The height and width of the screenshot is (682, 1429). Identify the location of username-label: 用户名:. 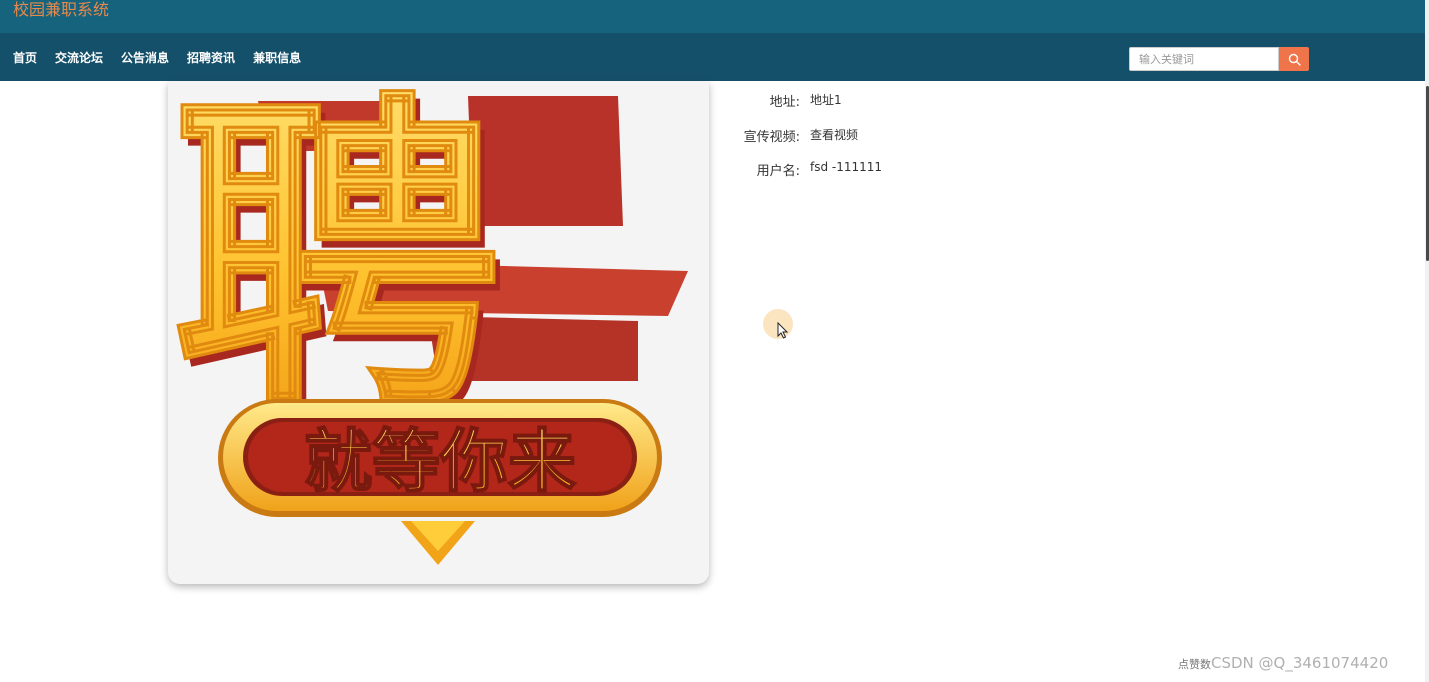
(778, 171).